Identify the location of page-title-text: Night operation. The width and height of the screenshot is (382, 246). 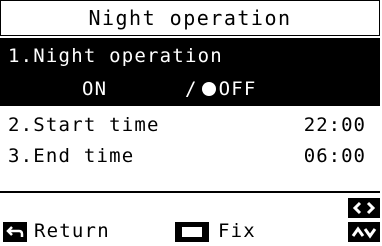
(190, 18).